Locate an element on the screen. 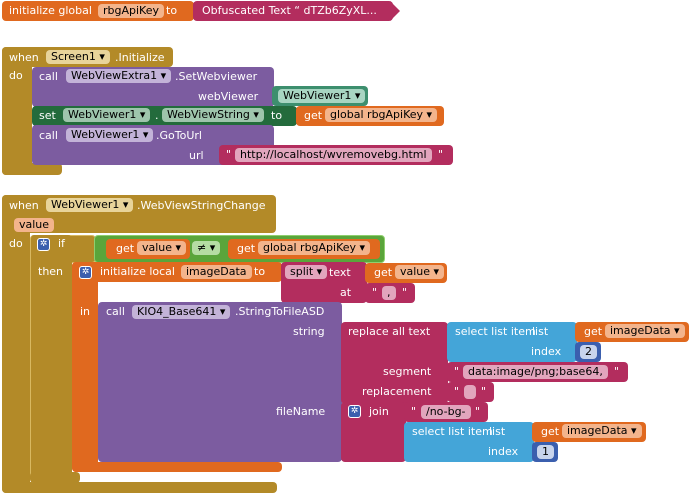 This screenshot has height=493, width=690. split-at-label: at is located at coordinates (346, 292).